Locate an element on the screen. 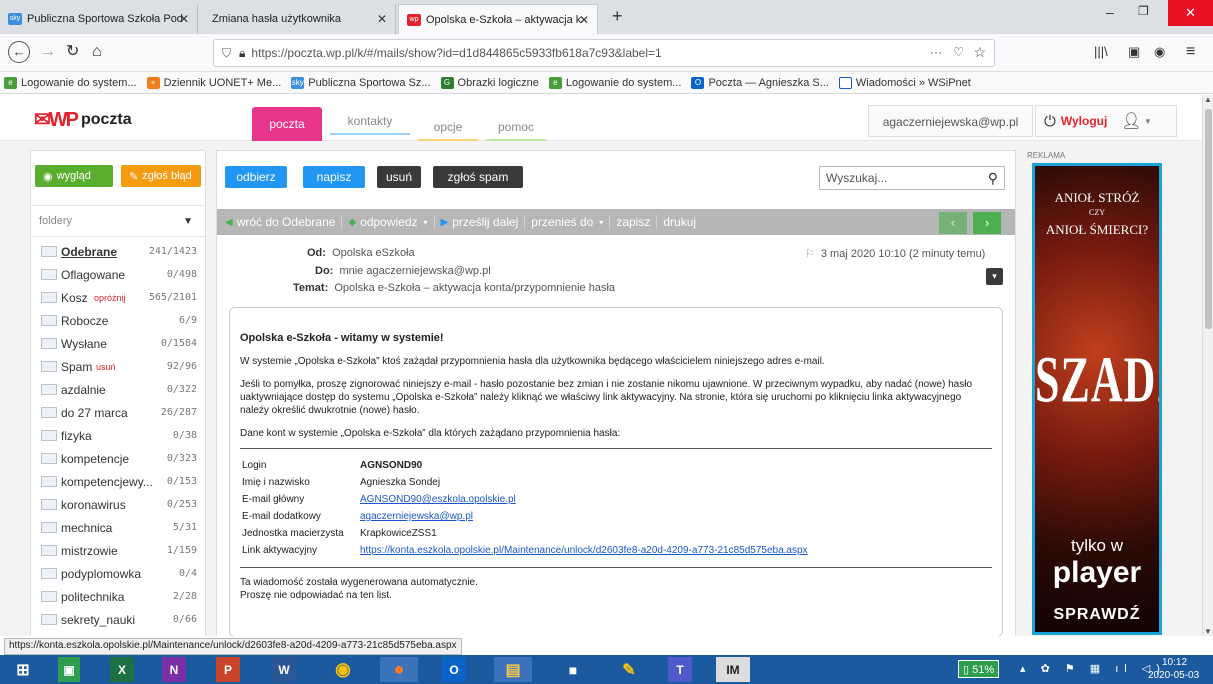 The image size is (1213, 684). report-spam-button: zgłoś spam is located at coordinates (478, 177).